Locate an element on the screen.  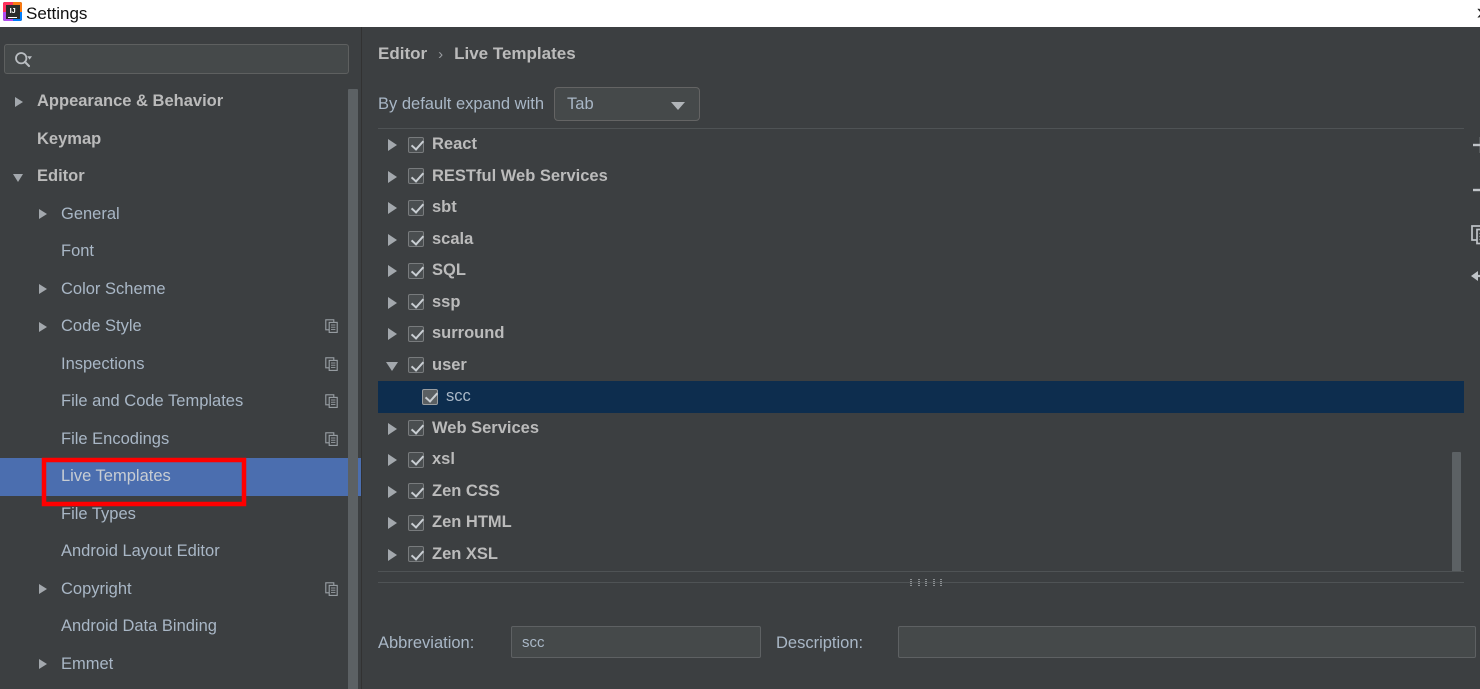
template-row: scala is located at coordinates (921, 240).